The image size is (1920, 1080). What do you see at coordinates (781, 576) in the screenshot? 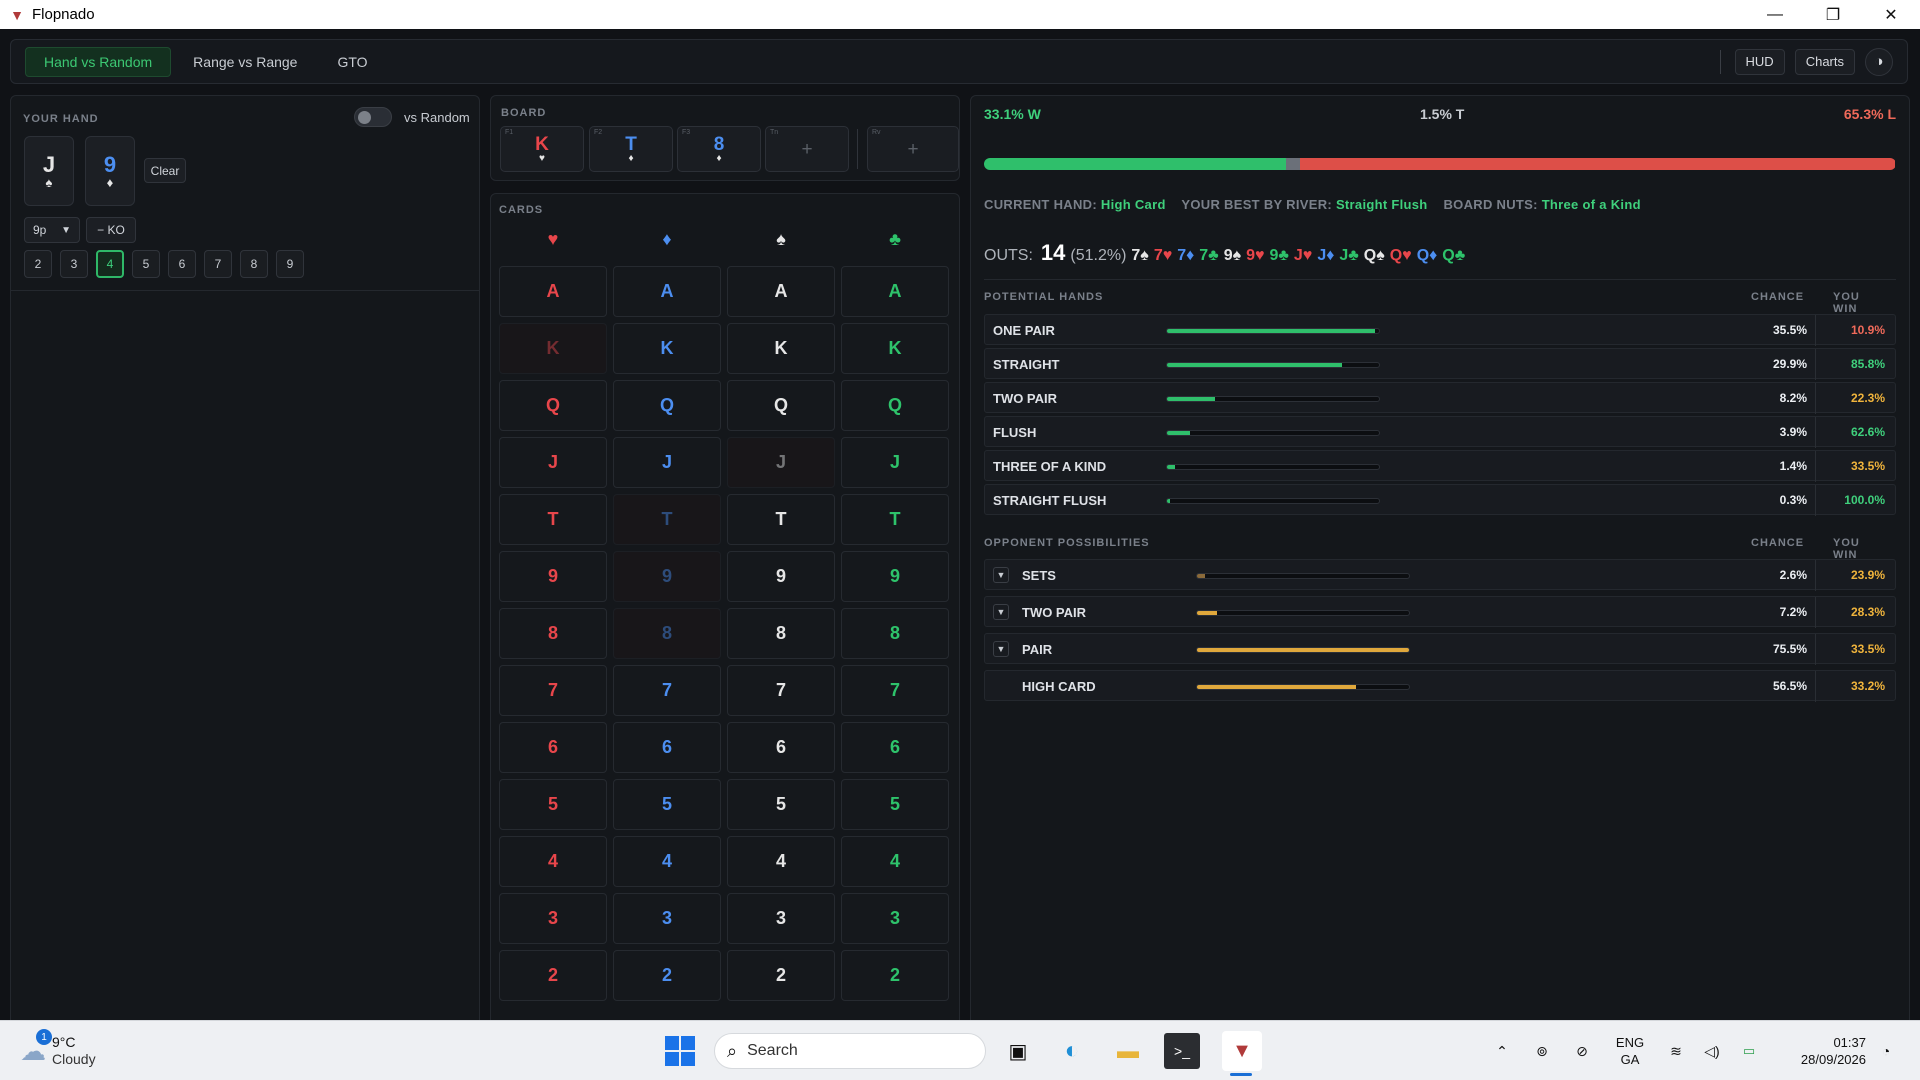
I see `card-9-spade: 9` at bounding box center [781, 576].